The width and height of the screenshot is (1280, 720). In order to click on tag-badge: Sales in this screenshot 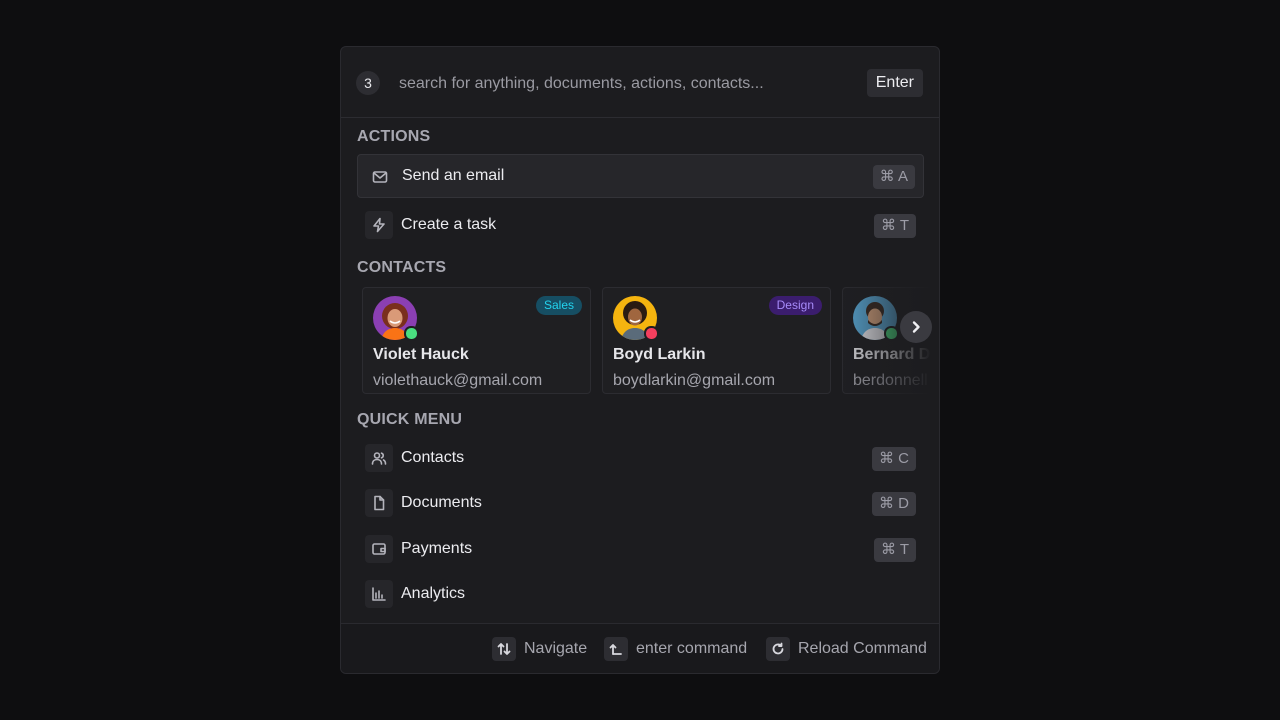, I will do `click(558, 305)`.